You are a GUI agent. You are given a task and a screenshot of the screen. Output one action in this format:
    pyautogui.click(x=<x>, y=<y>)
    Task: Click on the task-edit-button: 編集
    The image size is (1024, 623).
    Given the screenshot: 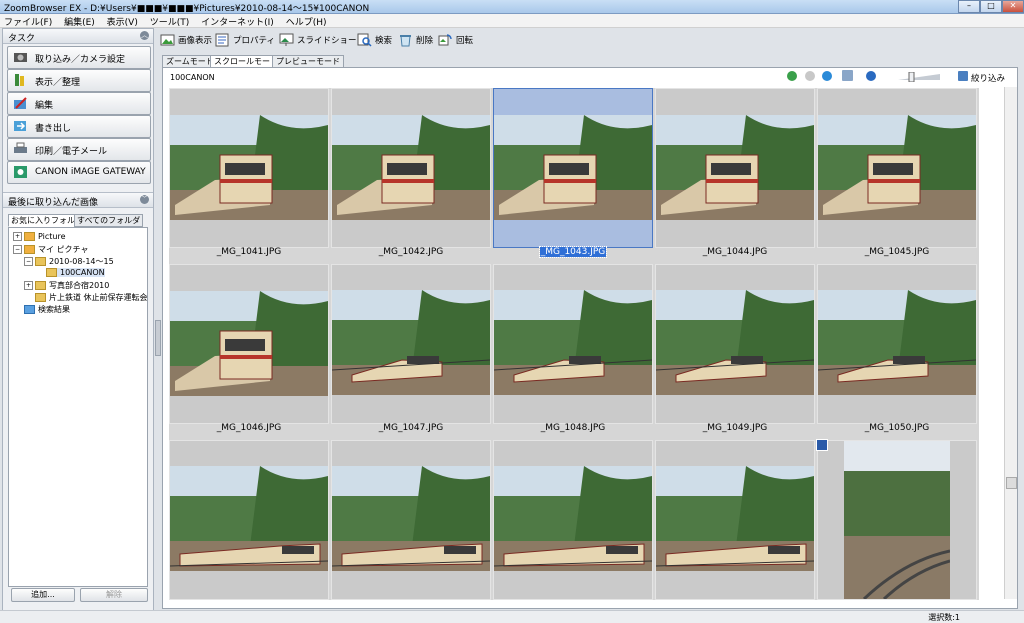 What is the action you would take?
    pyautogui.click(x=79, y=103)
    